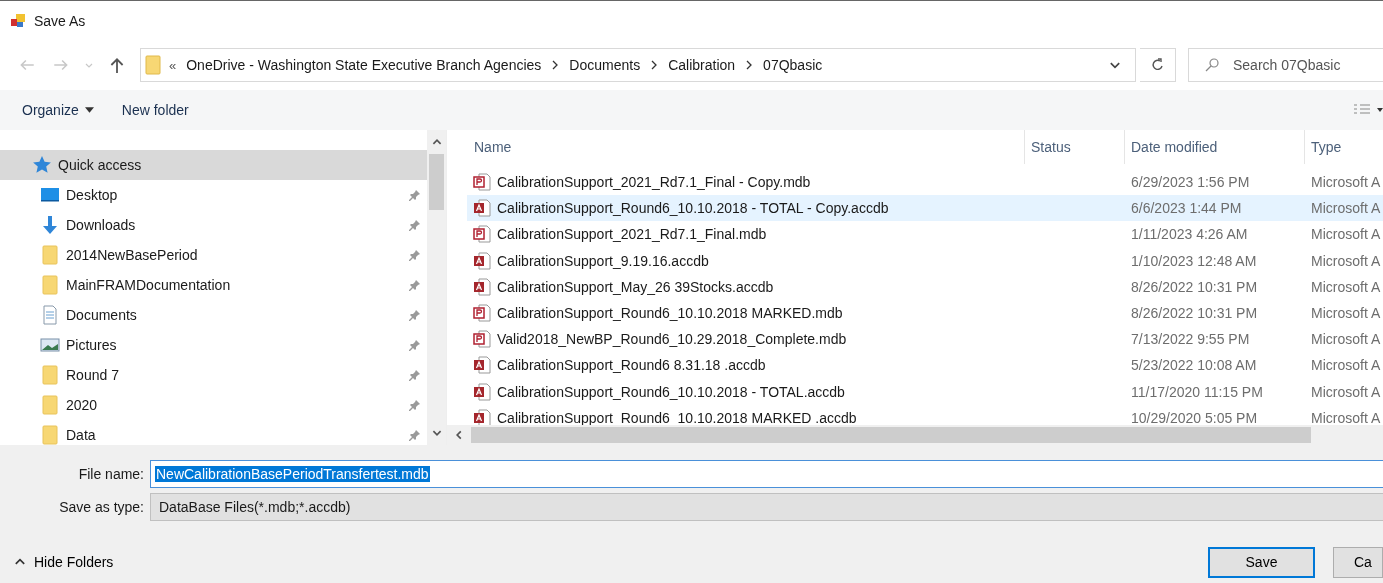  Describe the element at coordinates (132, 255) in the screenshot. I see `sidebar-item-label: 2014NewBasePeriod` at that location.